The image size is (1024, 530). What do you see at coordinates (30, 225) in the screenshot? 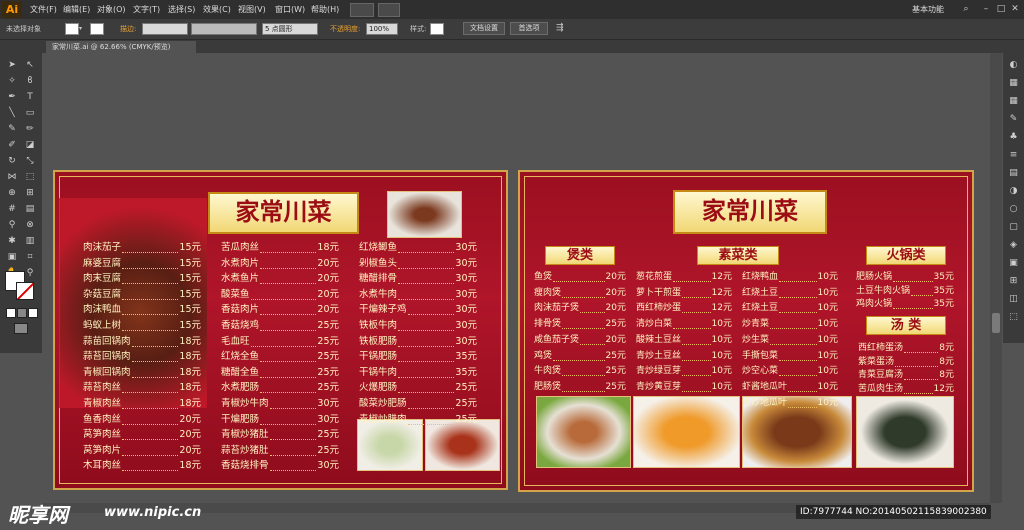
I see `blend-tool-icon: ⊗` at bounding box center [30, 225].